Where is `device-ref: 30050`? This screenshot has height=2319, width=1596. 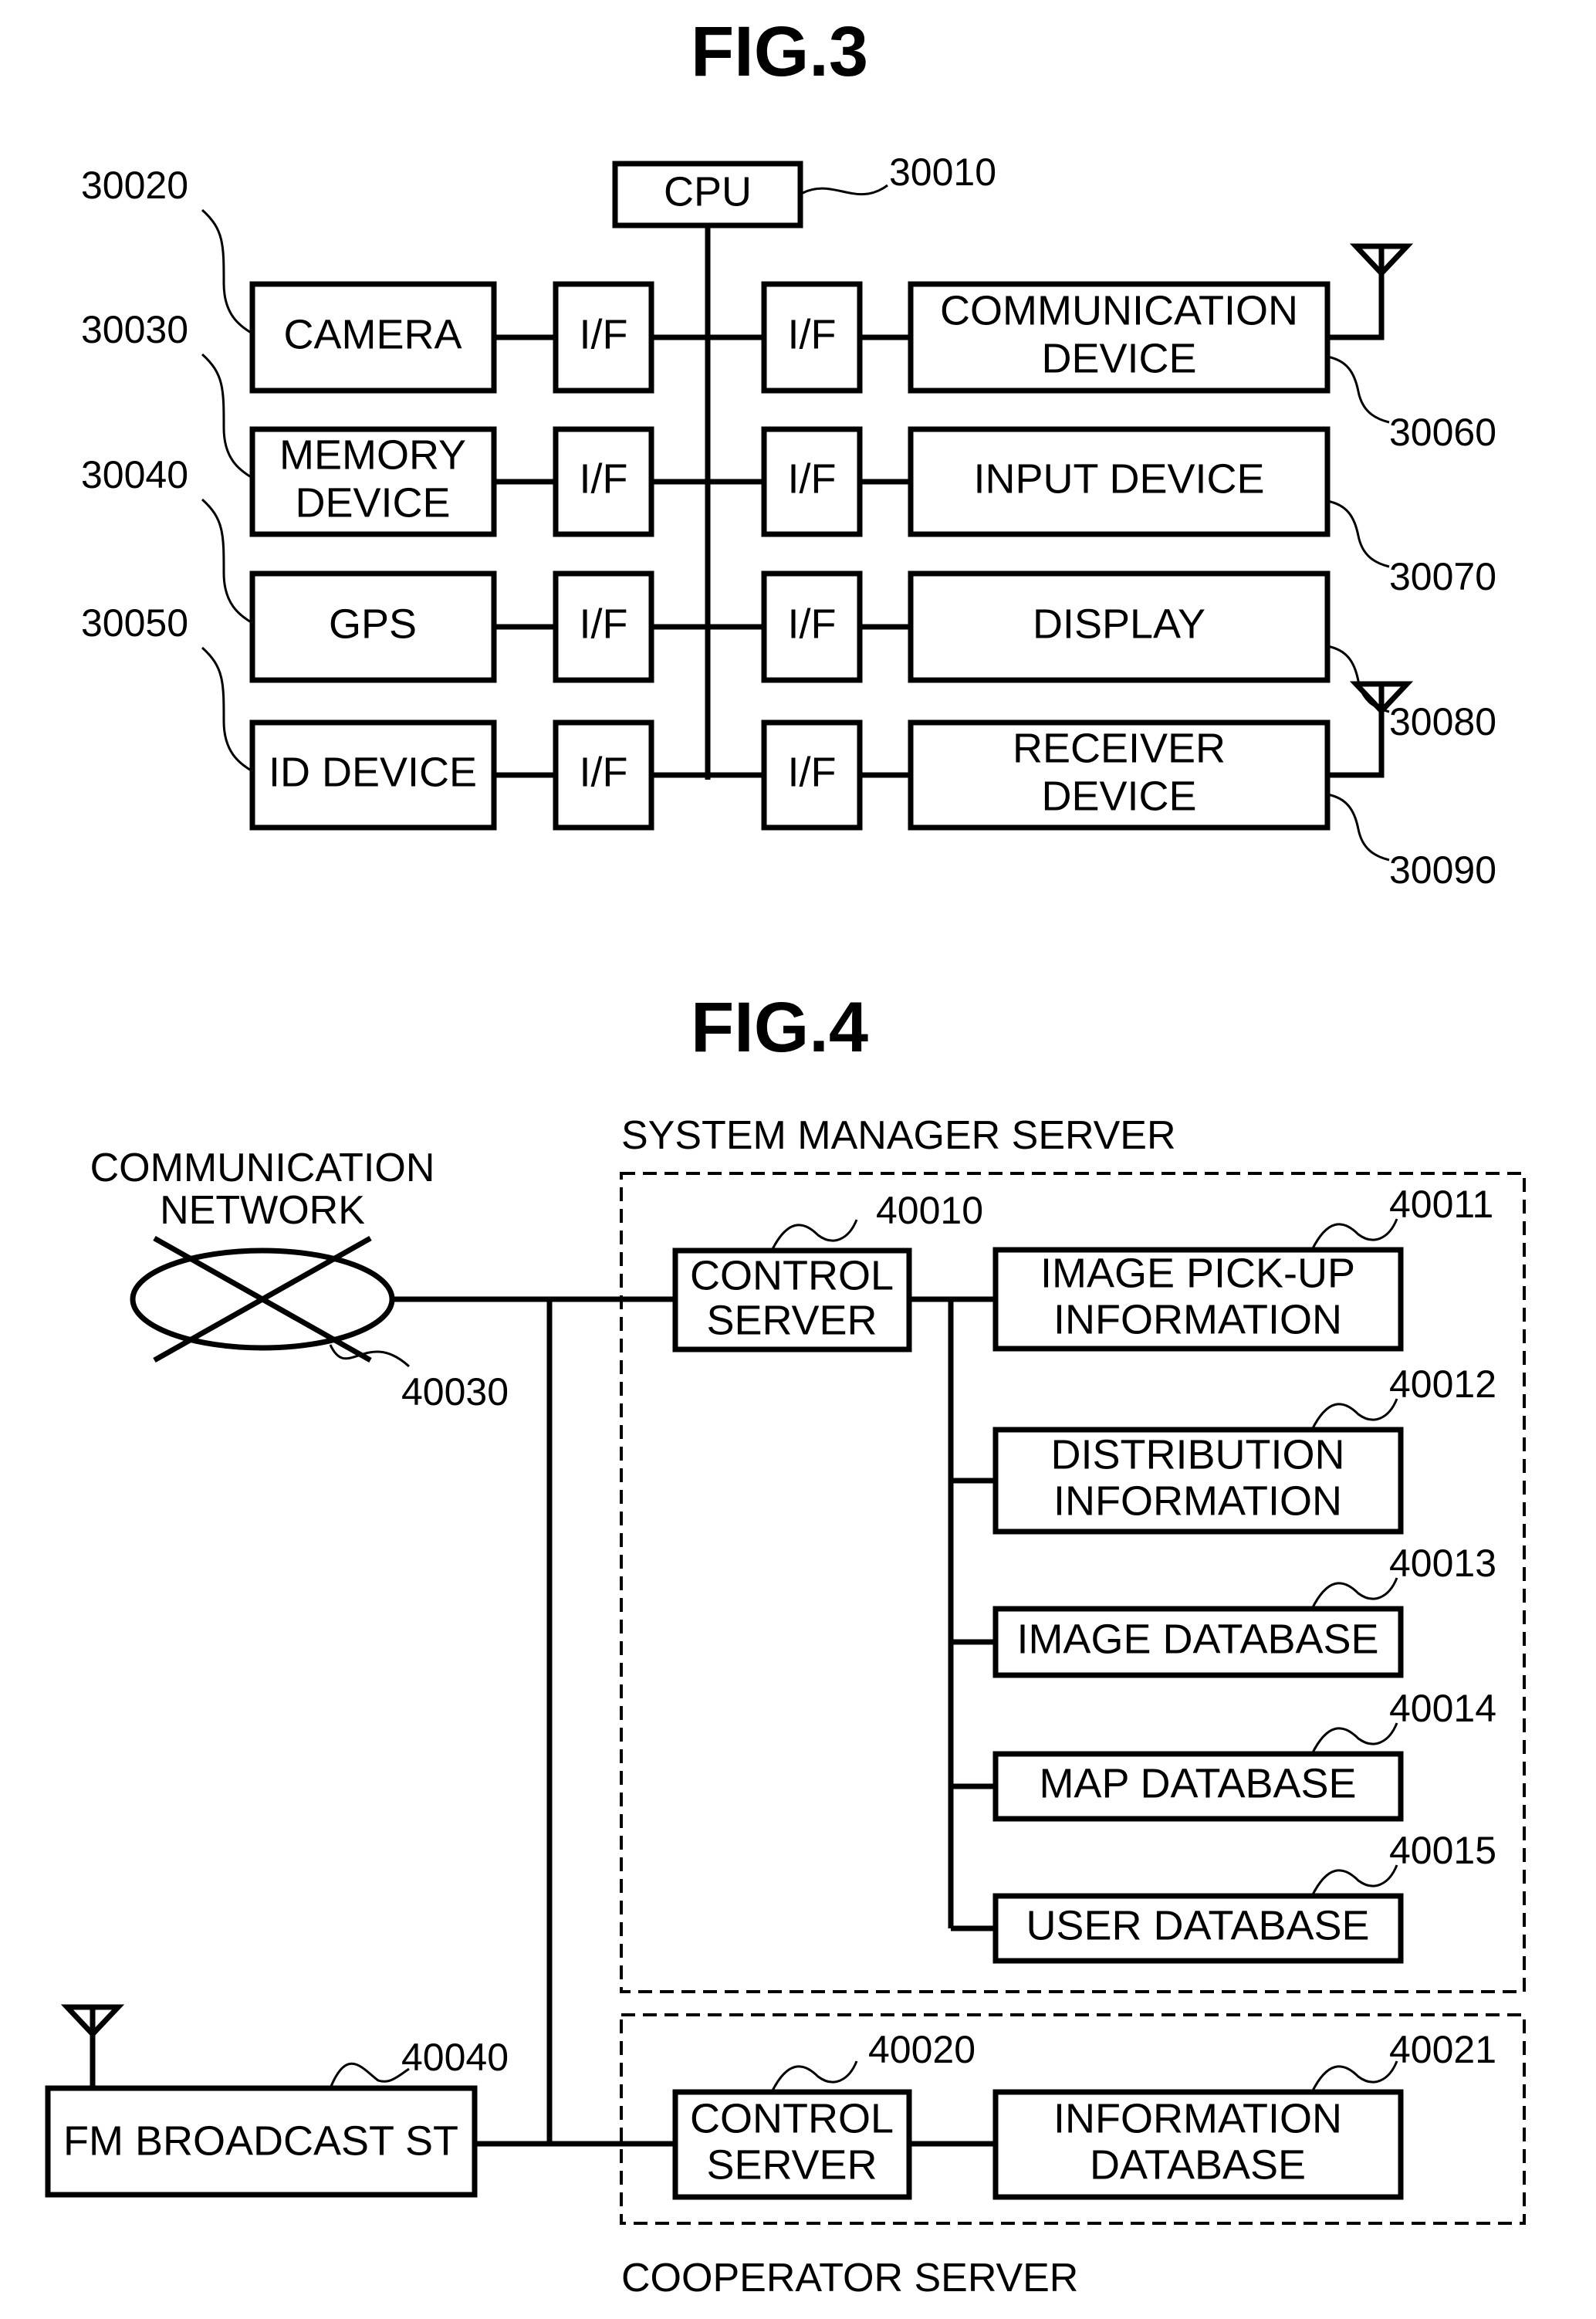 device-ref: 30050 is located at coordinates (134, 623).